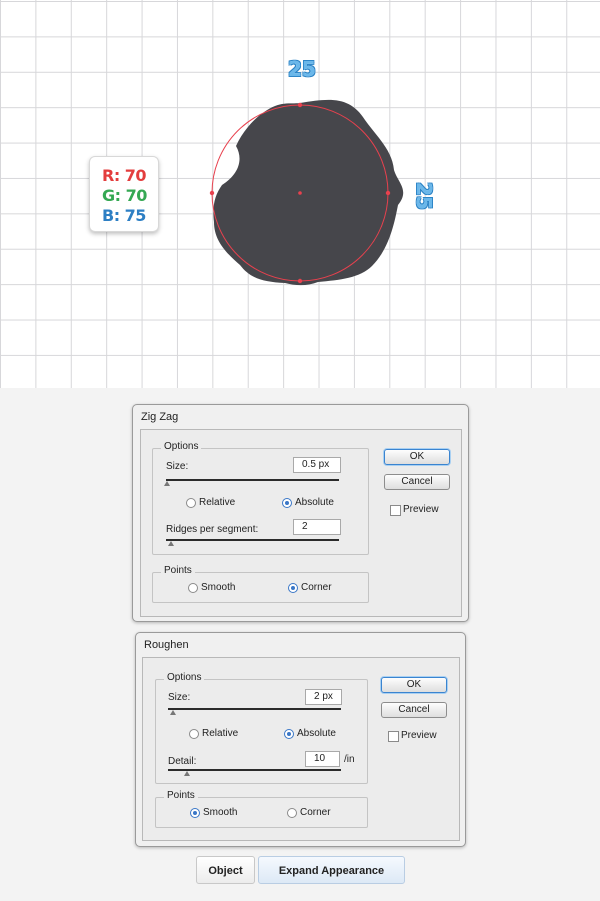 Image resolution: width=600 pixels, height=901 pixels. What do you see at coordinates (124, 175) in the screenshot?
I see `red-value: R: 70` at bounding box center [124, 175].